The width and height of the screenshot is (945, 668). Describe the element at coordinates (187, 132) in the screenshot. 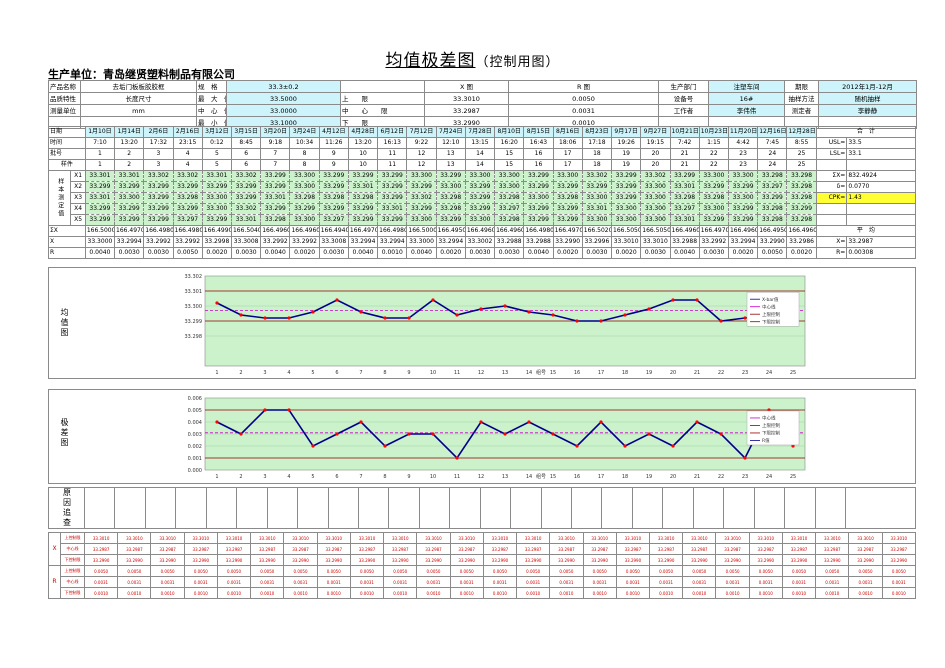

I see `date-row-cell: 2月16日` at that location.